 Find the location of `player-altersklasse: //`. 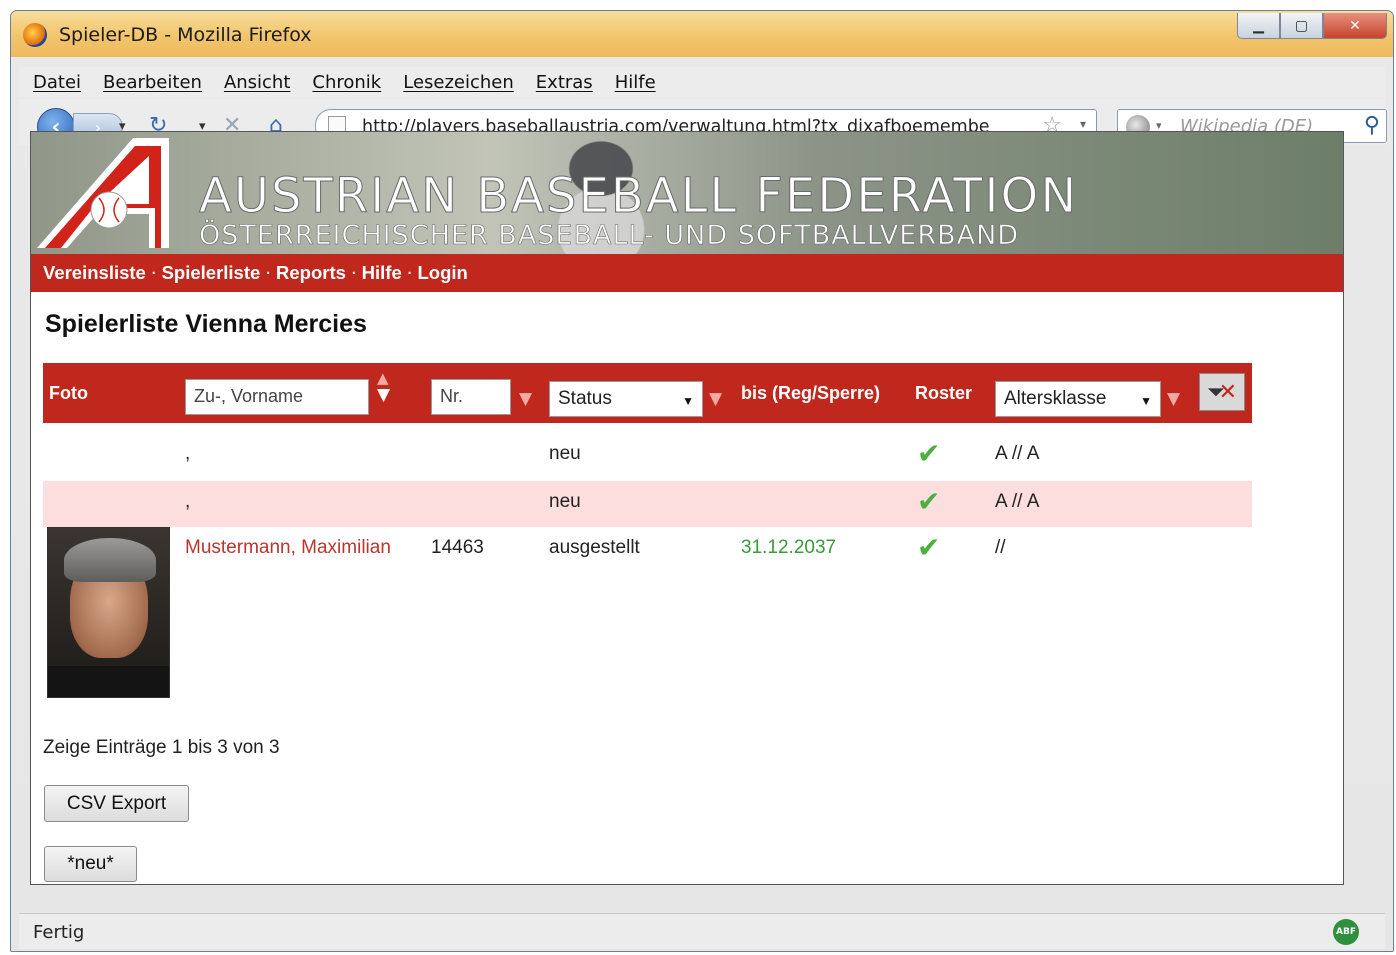

player-altersklasse: // is located at coordinates (1000, 547).